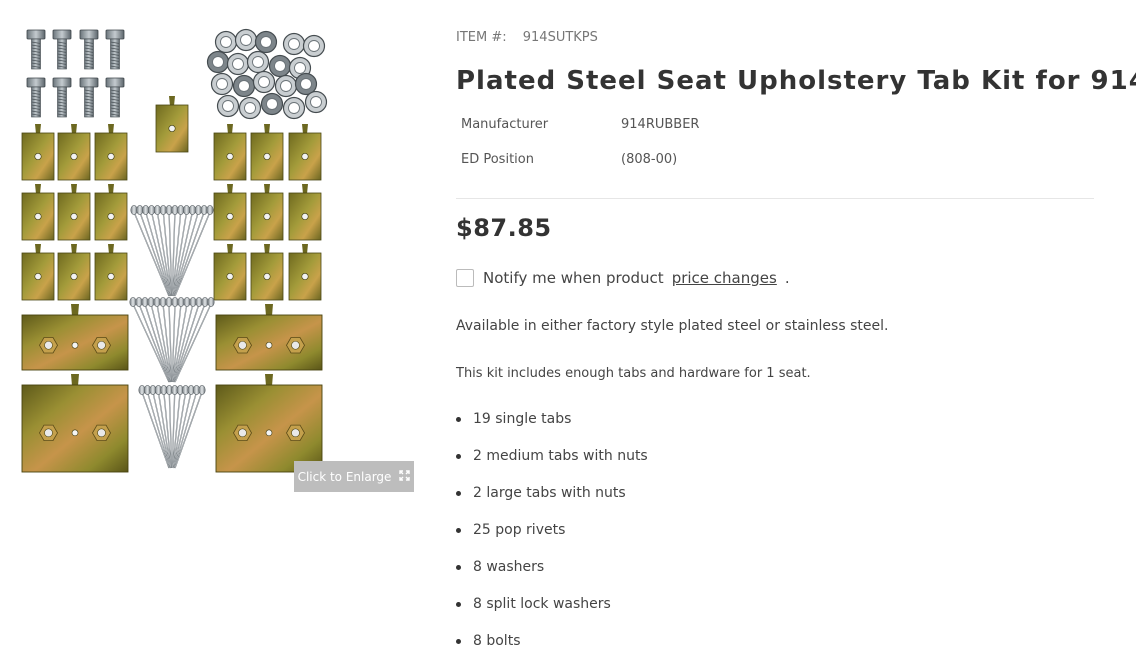  What do you see at coordinates (405, 476) in the screenshot?
I see `expand-arrows-icon` at bounding box center [405, 476].